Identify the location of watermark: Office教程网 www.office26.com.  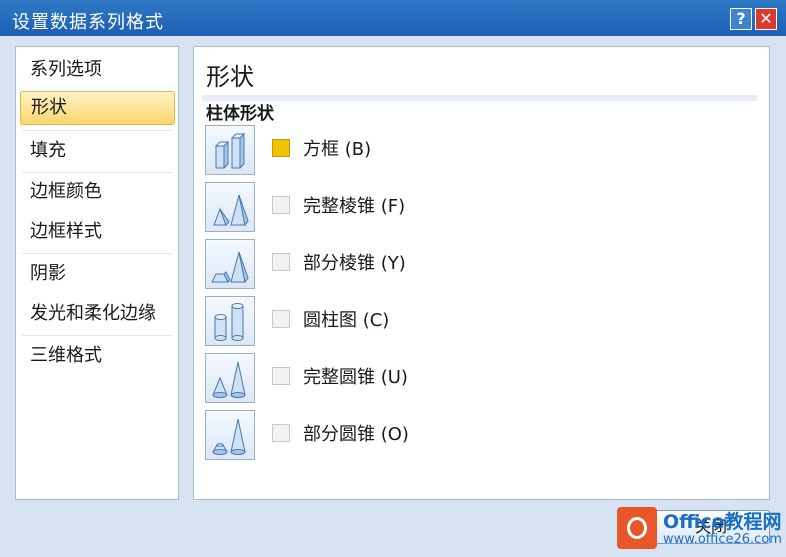
(699, 528).